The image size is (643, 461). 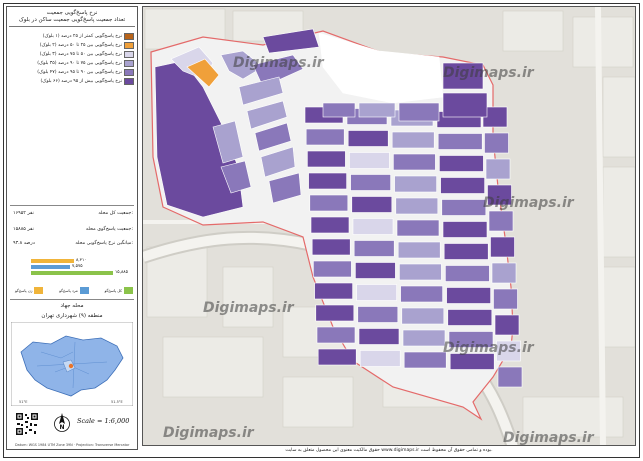 What do you see at coordinates (24, 243) in the screenshot?
I see `rate-value: ۹۳.۸ درصد` at bounding box center [24, 243].